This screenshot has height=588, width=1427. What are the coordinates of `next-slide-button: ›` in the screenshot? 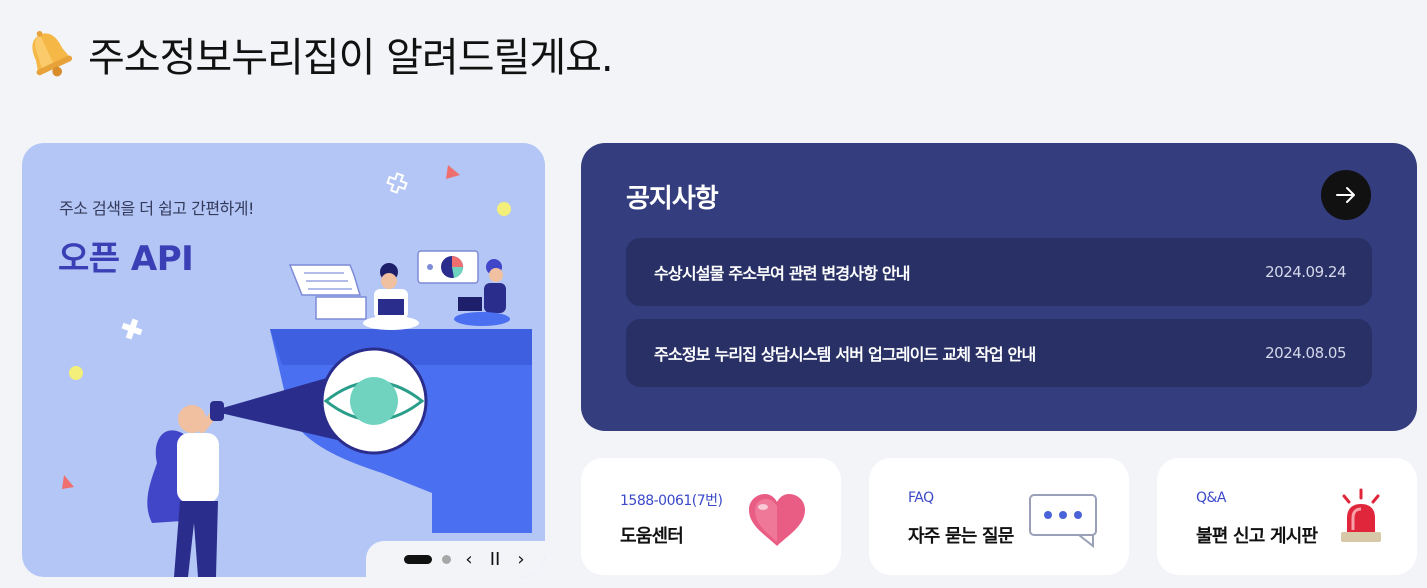 It's located at (521, 559).